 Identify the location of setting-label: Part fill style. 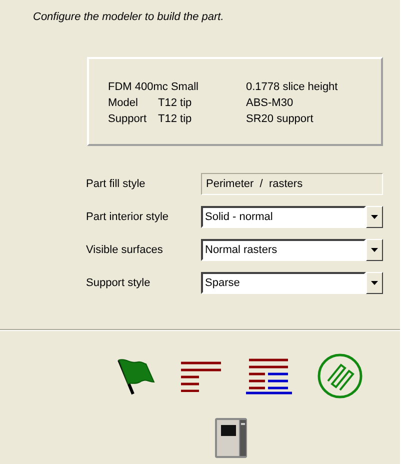
(116, 184).